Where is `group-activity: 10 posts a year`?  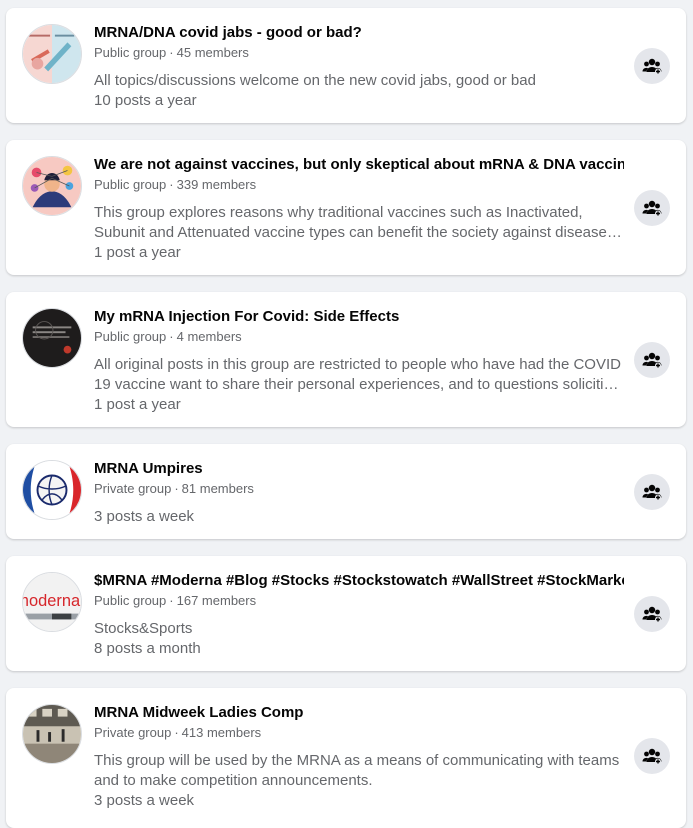
group-activity: 10 posts a year is located at coordinates (145, 100).